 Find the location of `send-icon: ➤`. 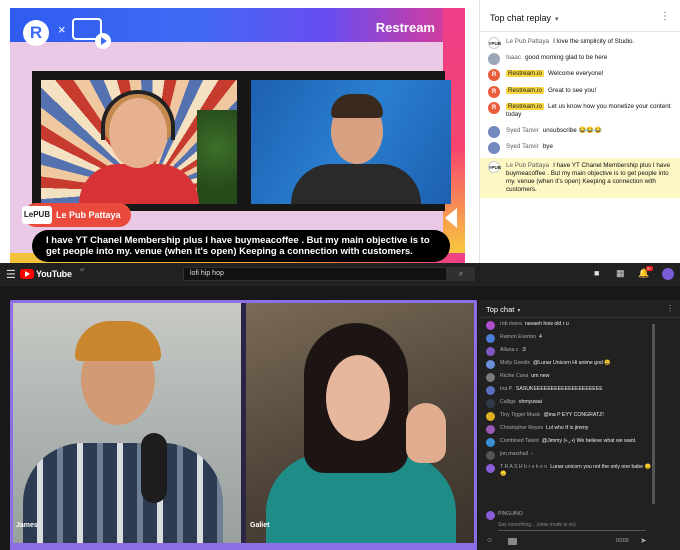

send-icon: ➤ is located at coordinates (643, 540).